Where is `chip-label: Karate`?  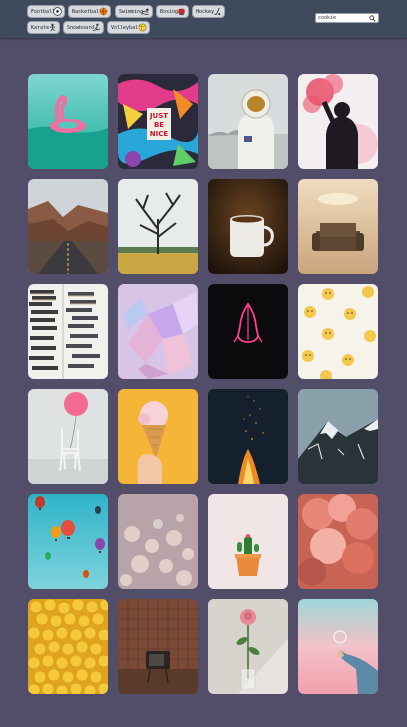
chip-label: Karate is located at coordinates (40, 28).